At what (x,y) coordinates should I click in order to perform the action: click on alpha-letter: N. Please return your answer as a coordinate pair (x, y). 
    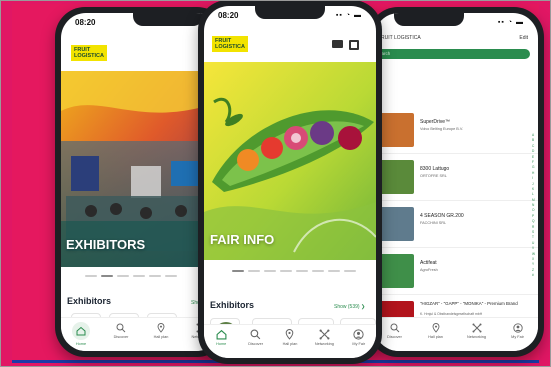
    Looking at the image, I should click on (533, 205).